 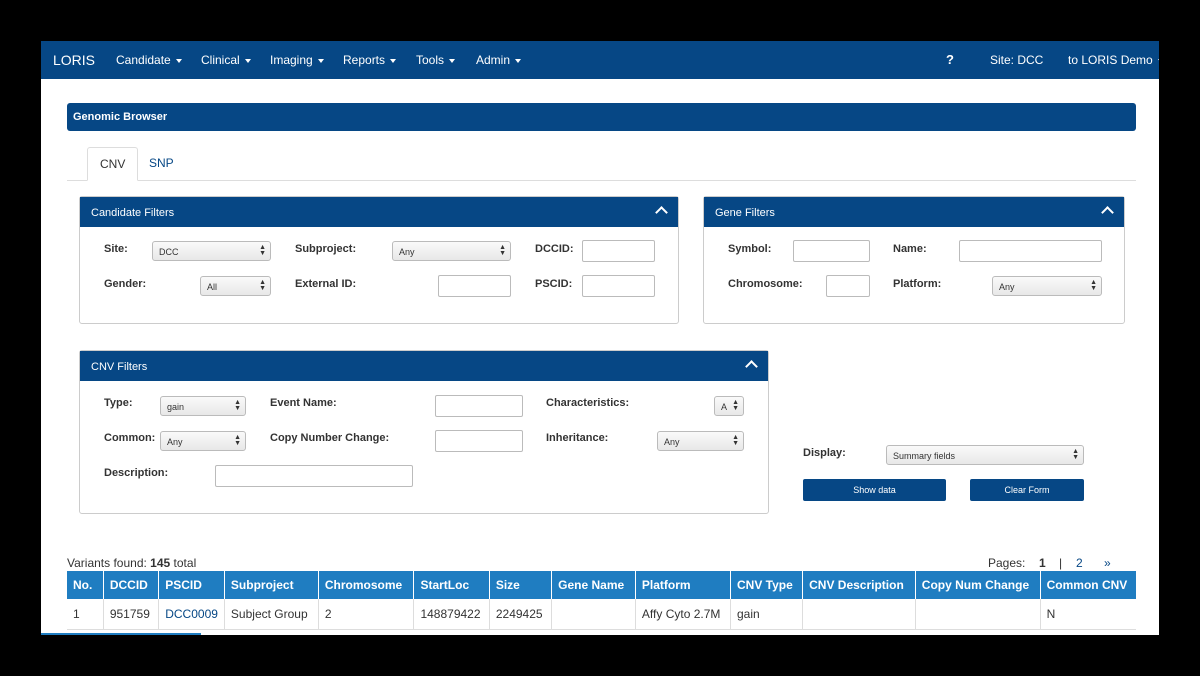 I want to click on display-label: Display:, so click(x=824, y=453).